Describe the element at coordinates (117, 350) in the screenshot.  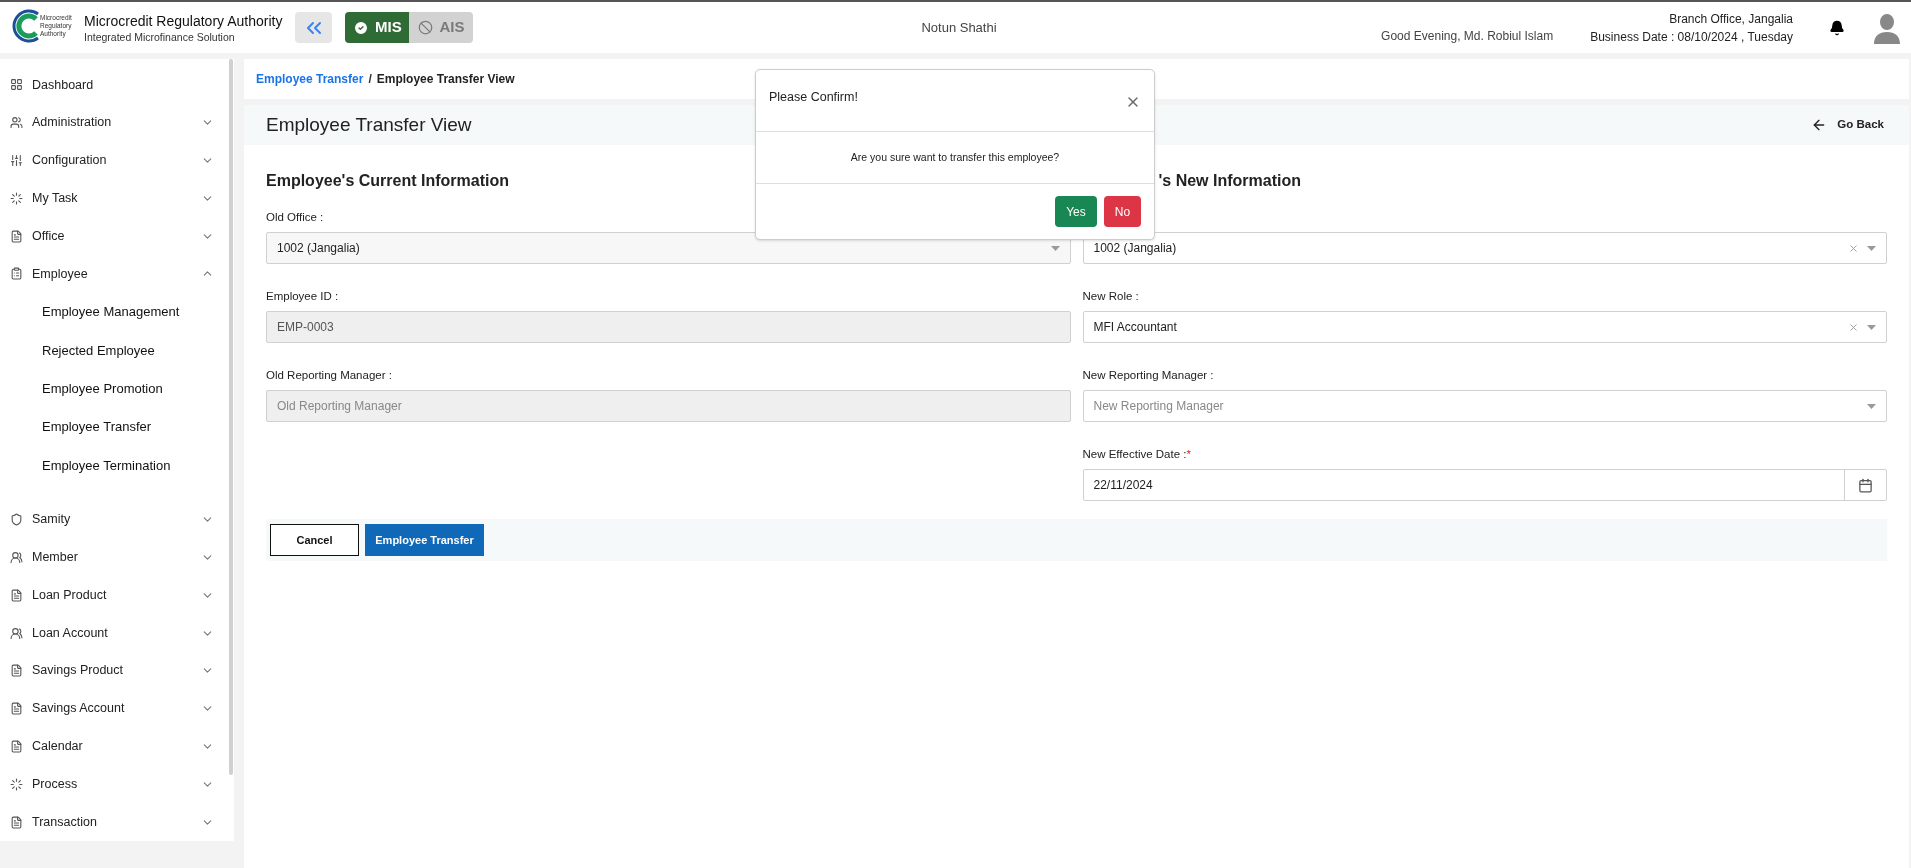
I see `sidebar-subitem: Rejected Employee` at that location.